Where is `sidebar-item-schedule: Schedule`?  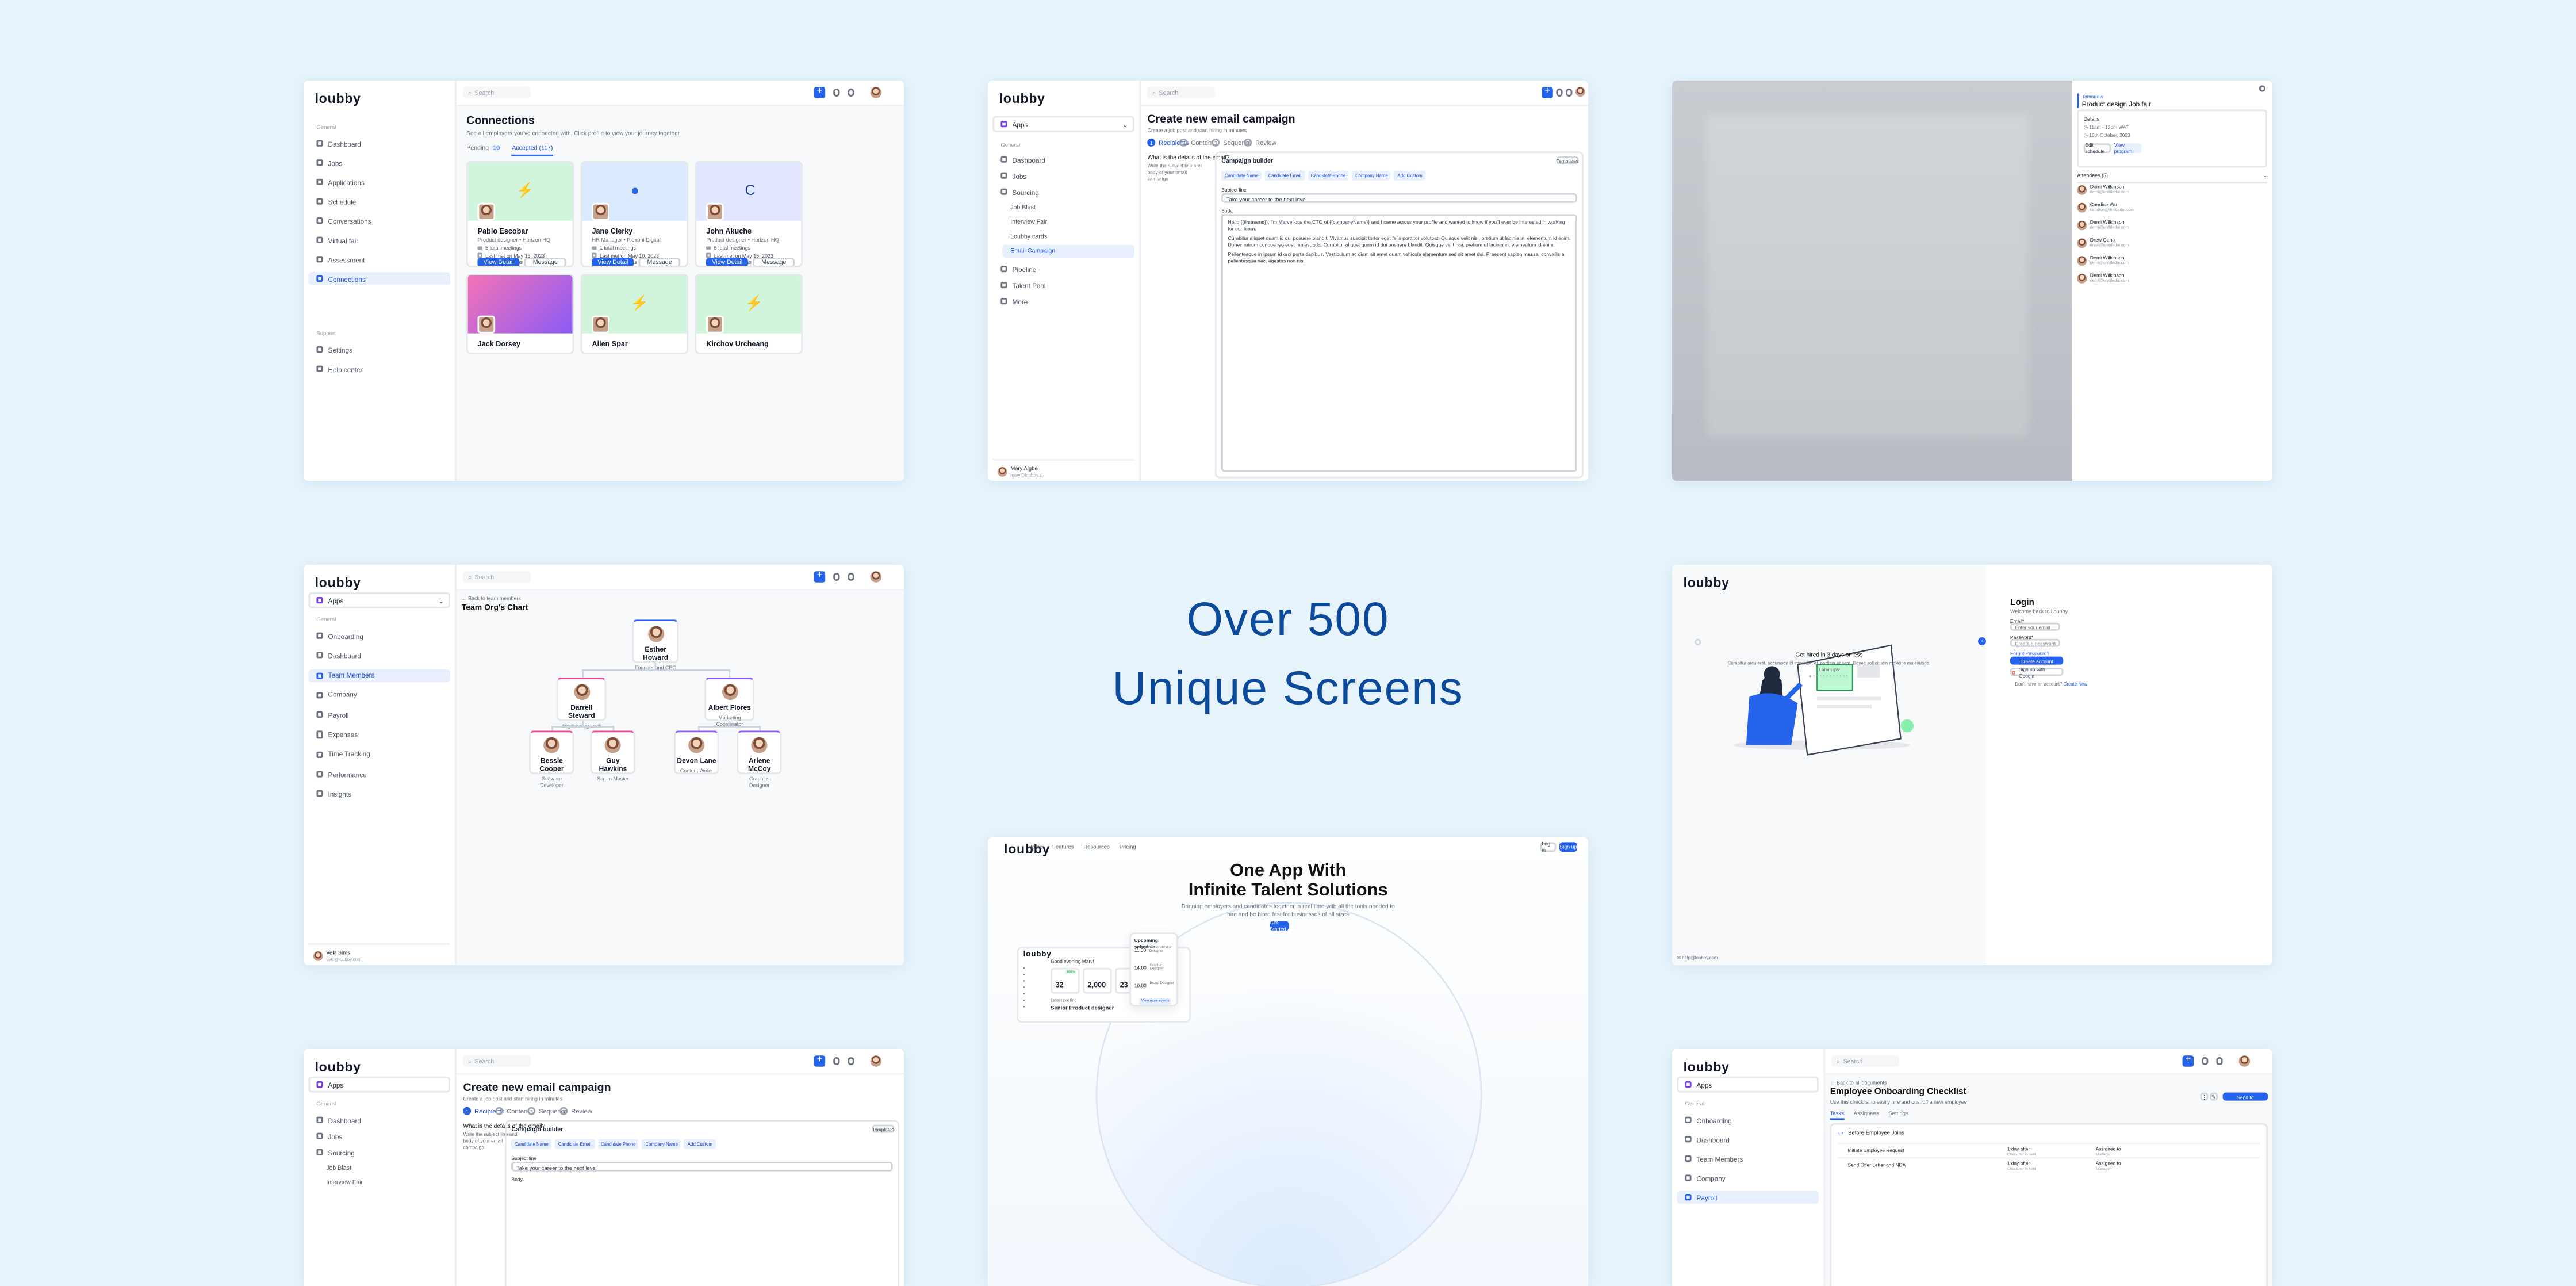 sidebar-item-schedule: Schedule is located at coordinates (379, 202).